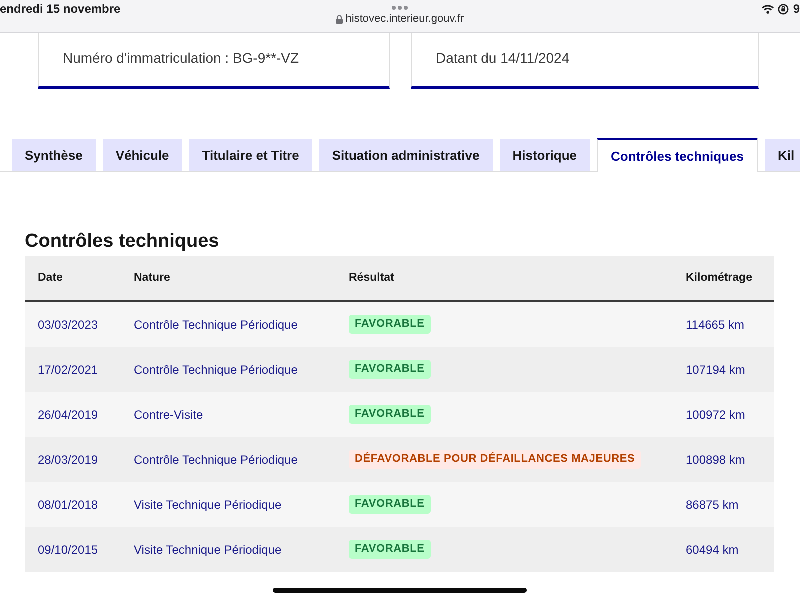 Image resolution: width=800 pixels, height=600 pixels. Describe the element at coordinates (68, 505) in the screenshot. I see `date-cell: 08/01/2018` at that location.